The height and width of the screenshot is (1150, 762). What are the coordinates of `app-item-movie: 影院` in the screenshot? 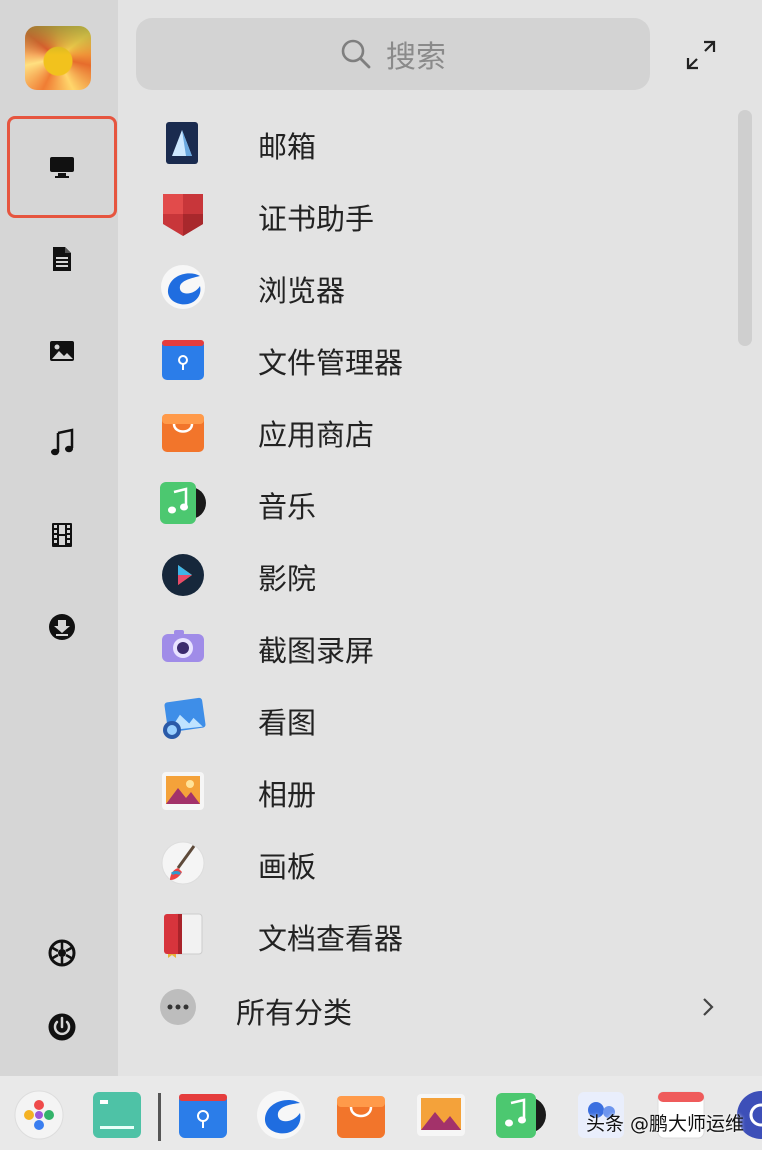 It's located at (418, 575).